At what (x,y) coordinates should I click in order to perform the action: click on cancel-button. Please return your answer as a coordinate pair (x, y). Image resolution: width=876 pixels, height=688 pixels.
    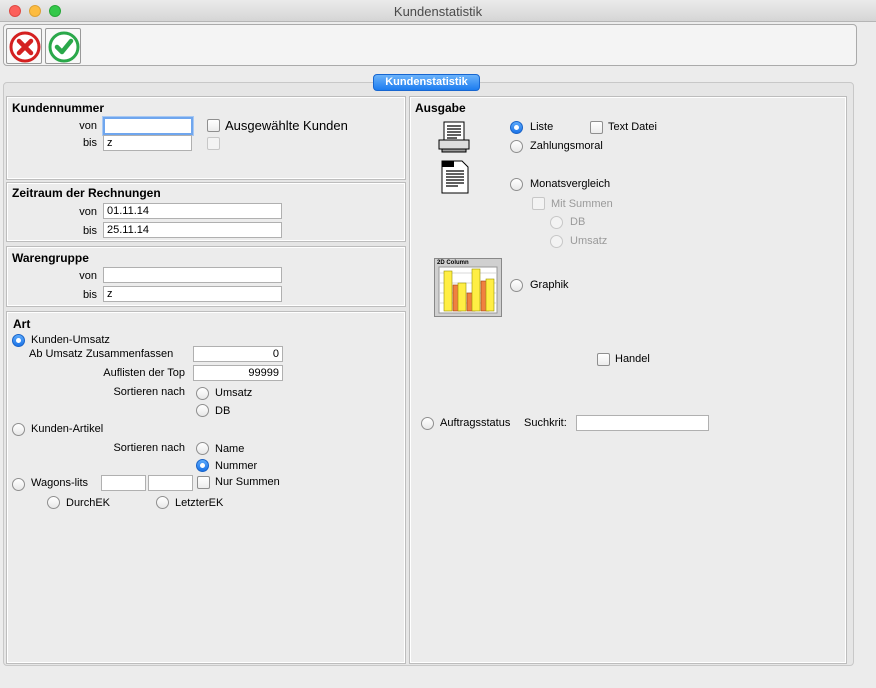
    Looking at the image, I should click on (24, 46).